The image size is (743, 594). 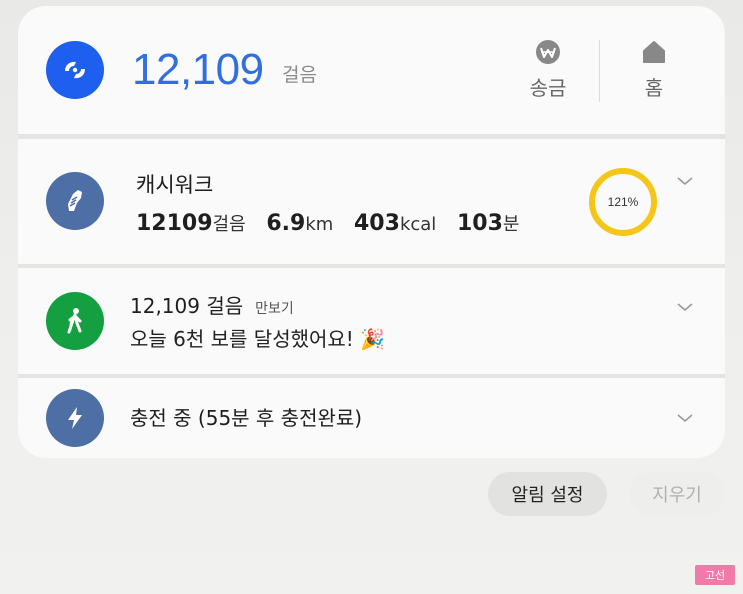 I want to click on stat-distance-num: 6.9, so click(x=286, y=223).